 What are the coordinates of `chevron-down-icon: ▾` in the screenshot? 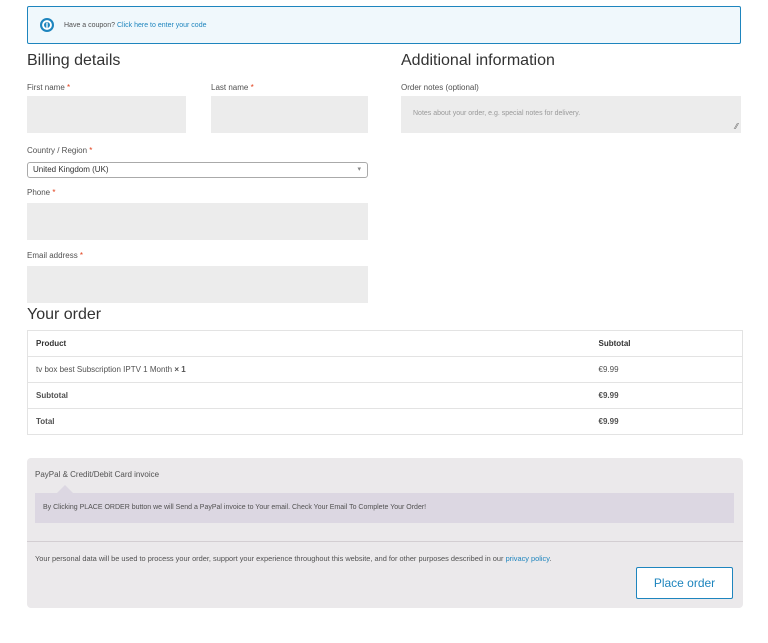 It's located at (359, 169).